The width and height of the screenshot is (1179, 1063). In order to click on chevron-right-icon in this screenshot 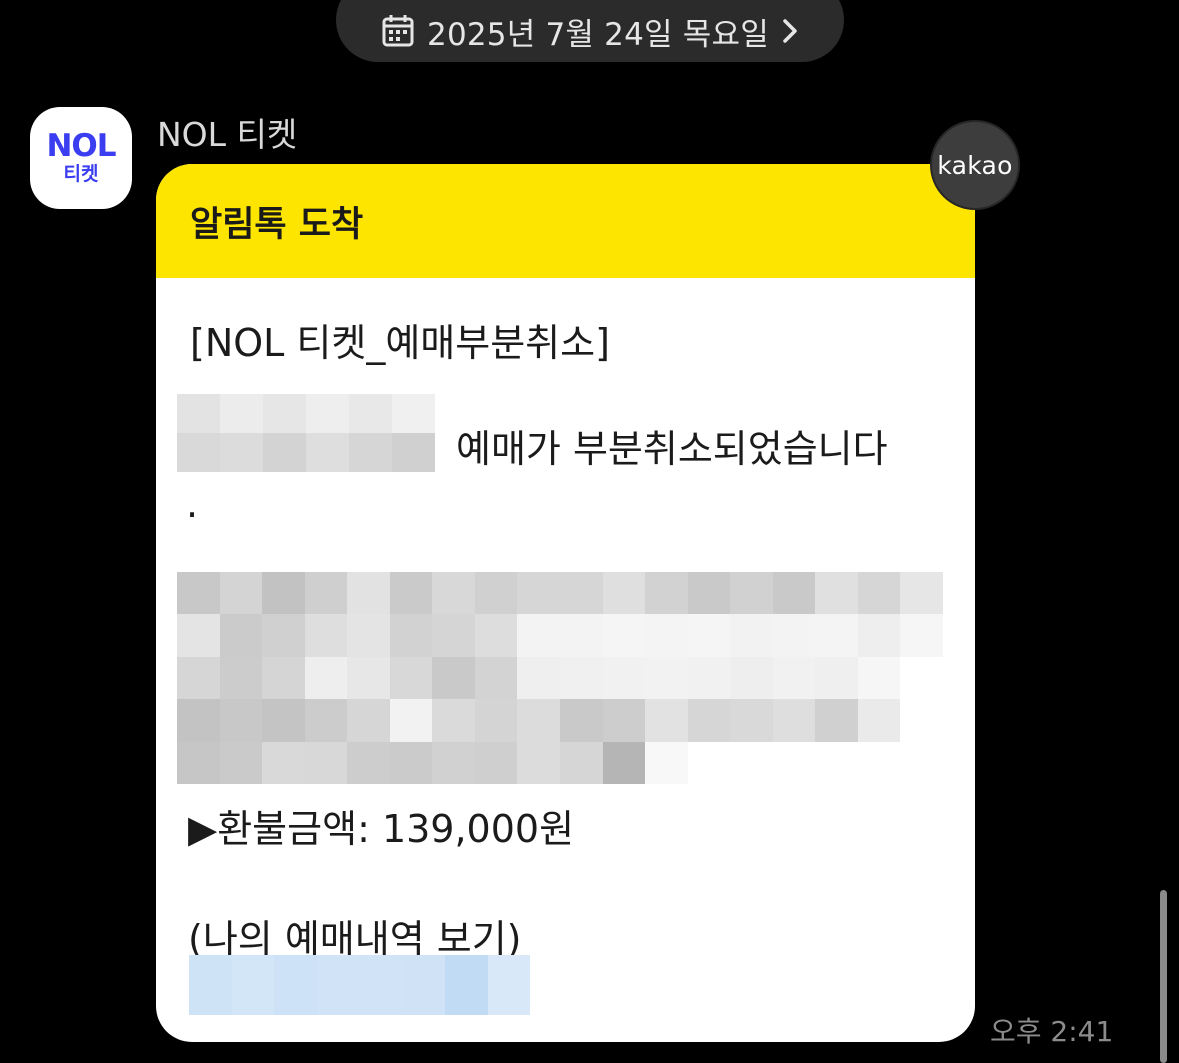, I will do `click(790, 31)`.